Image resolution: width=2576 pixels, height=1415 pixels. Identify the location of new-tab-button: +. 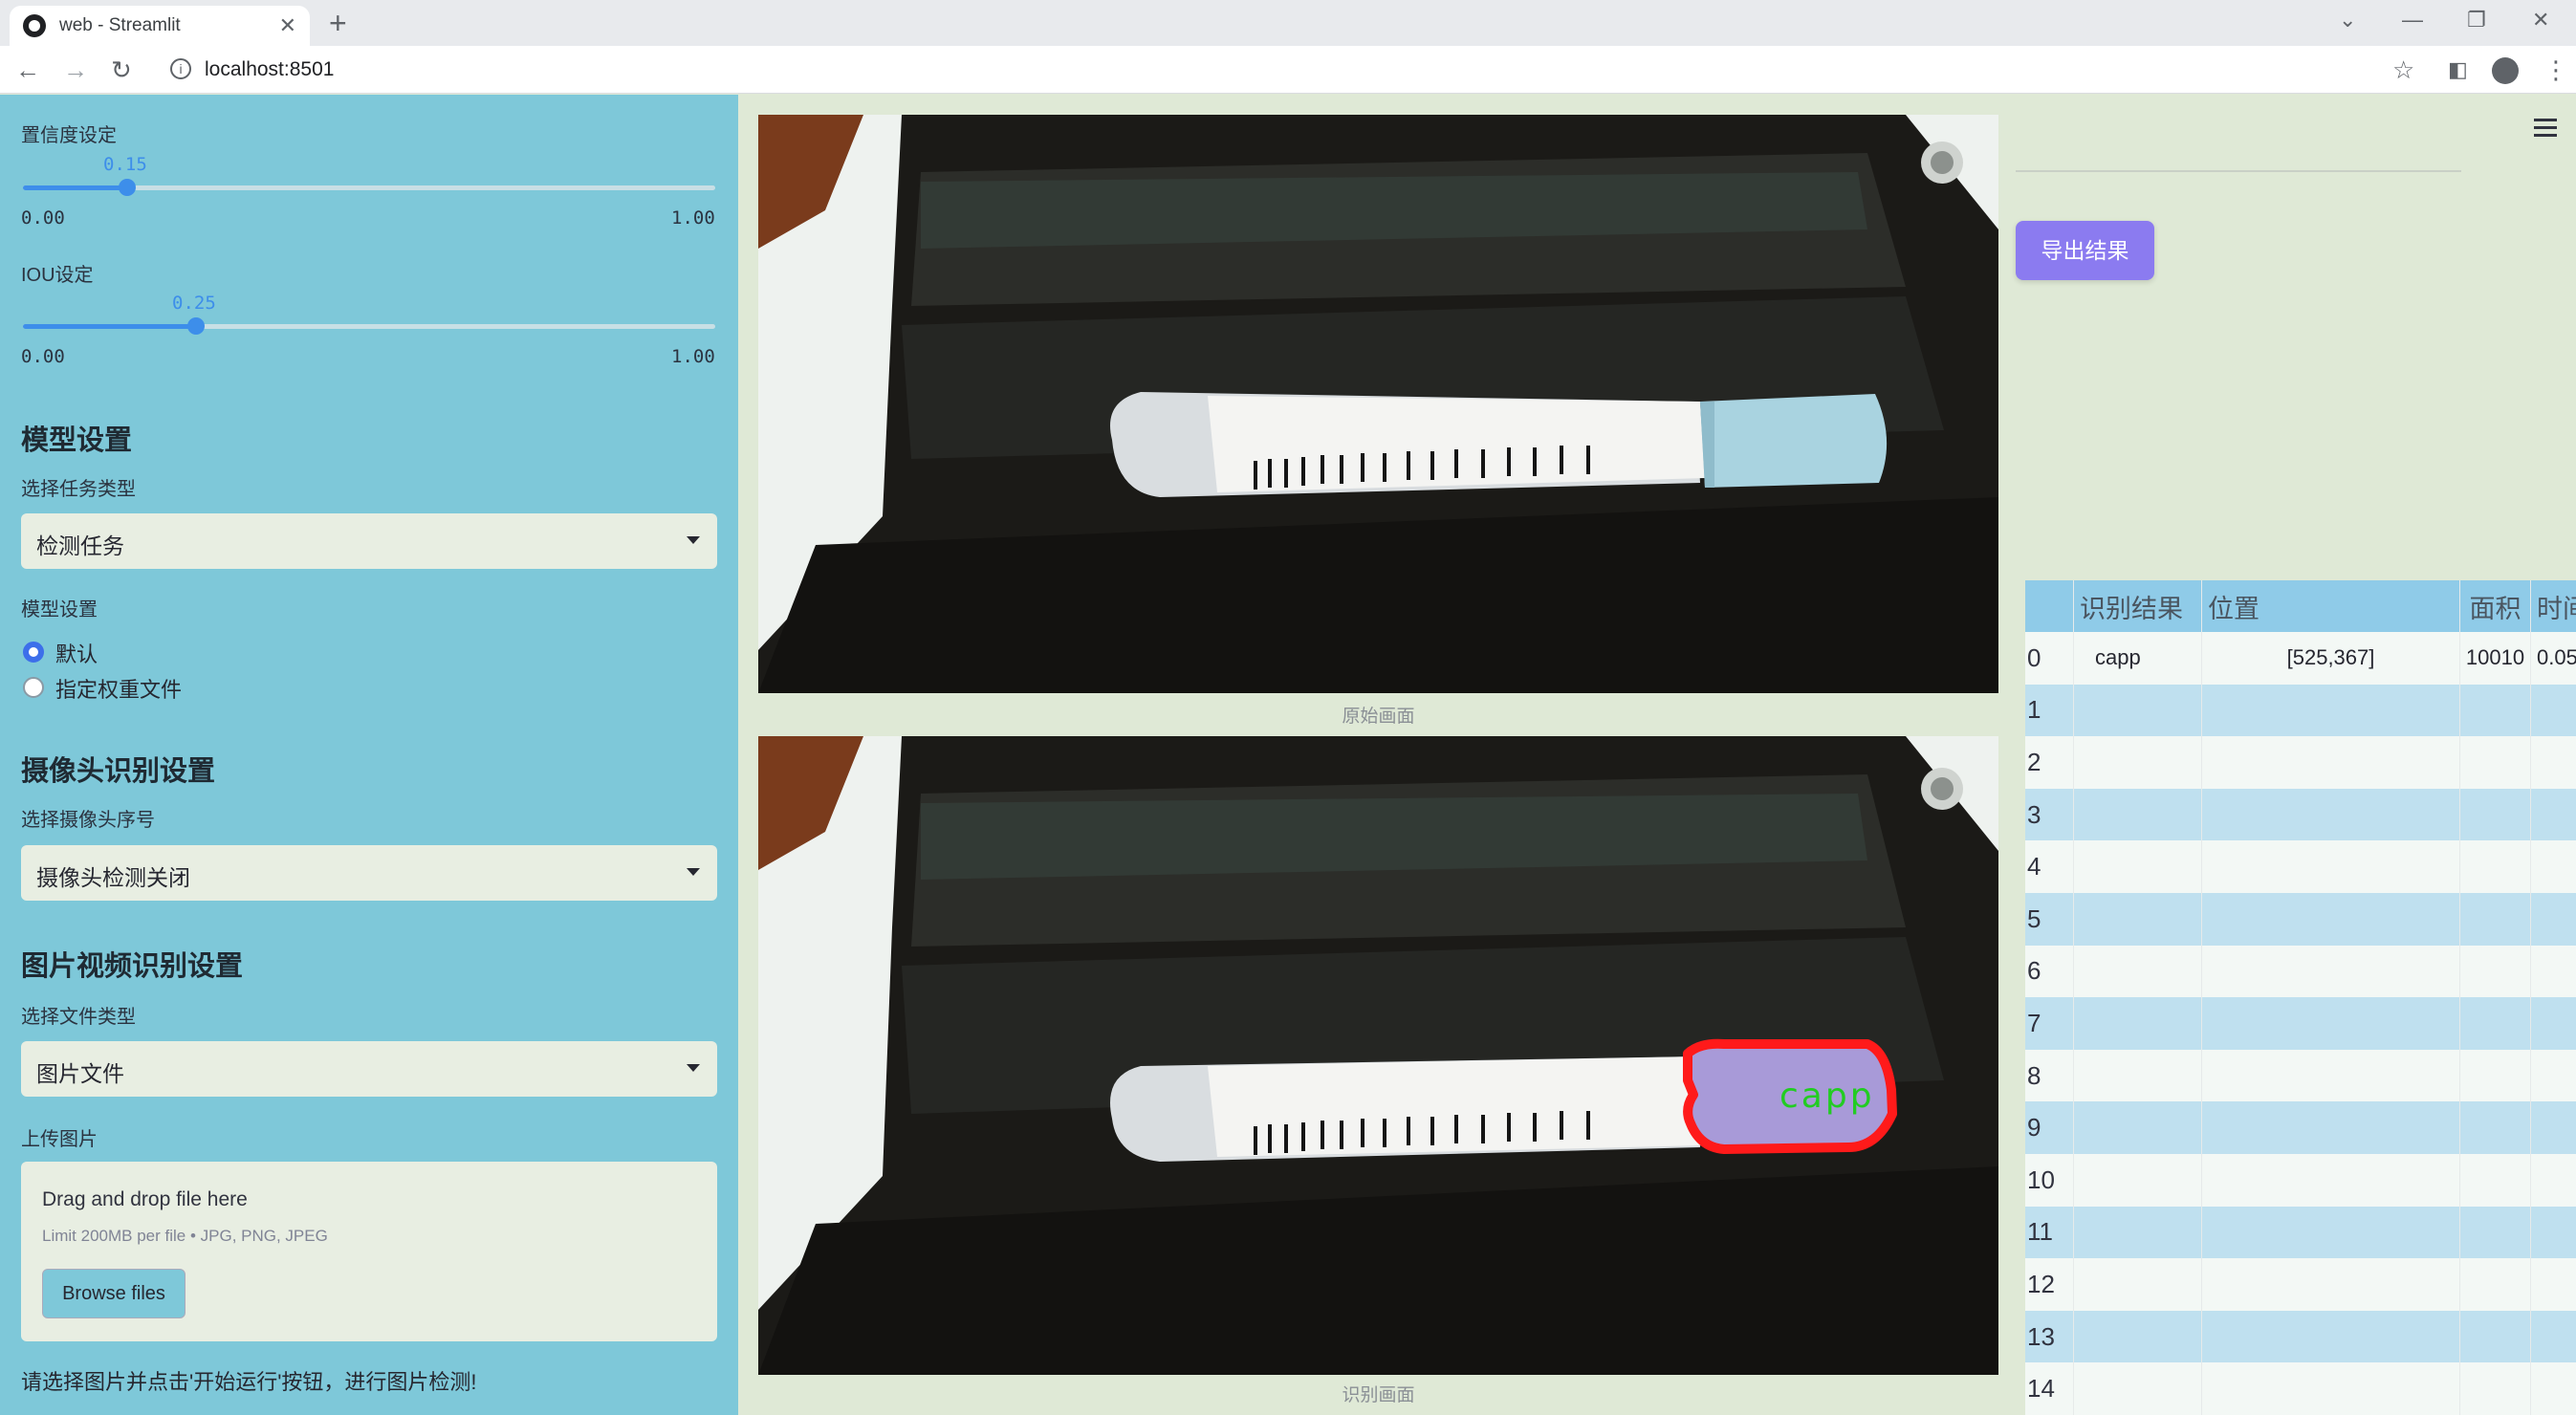
(338, 24).